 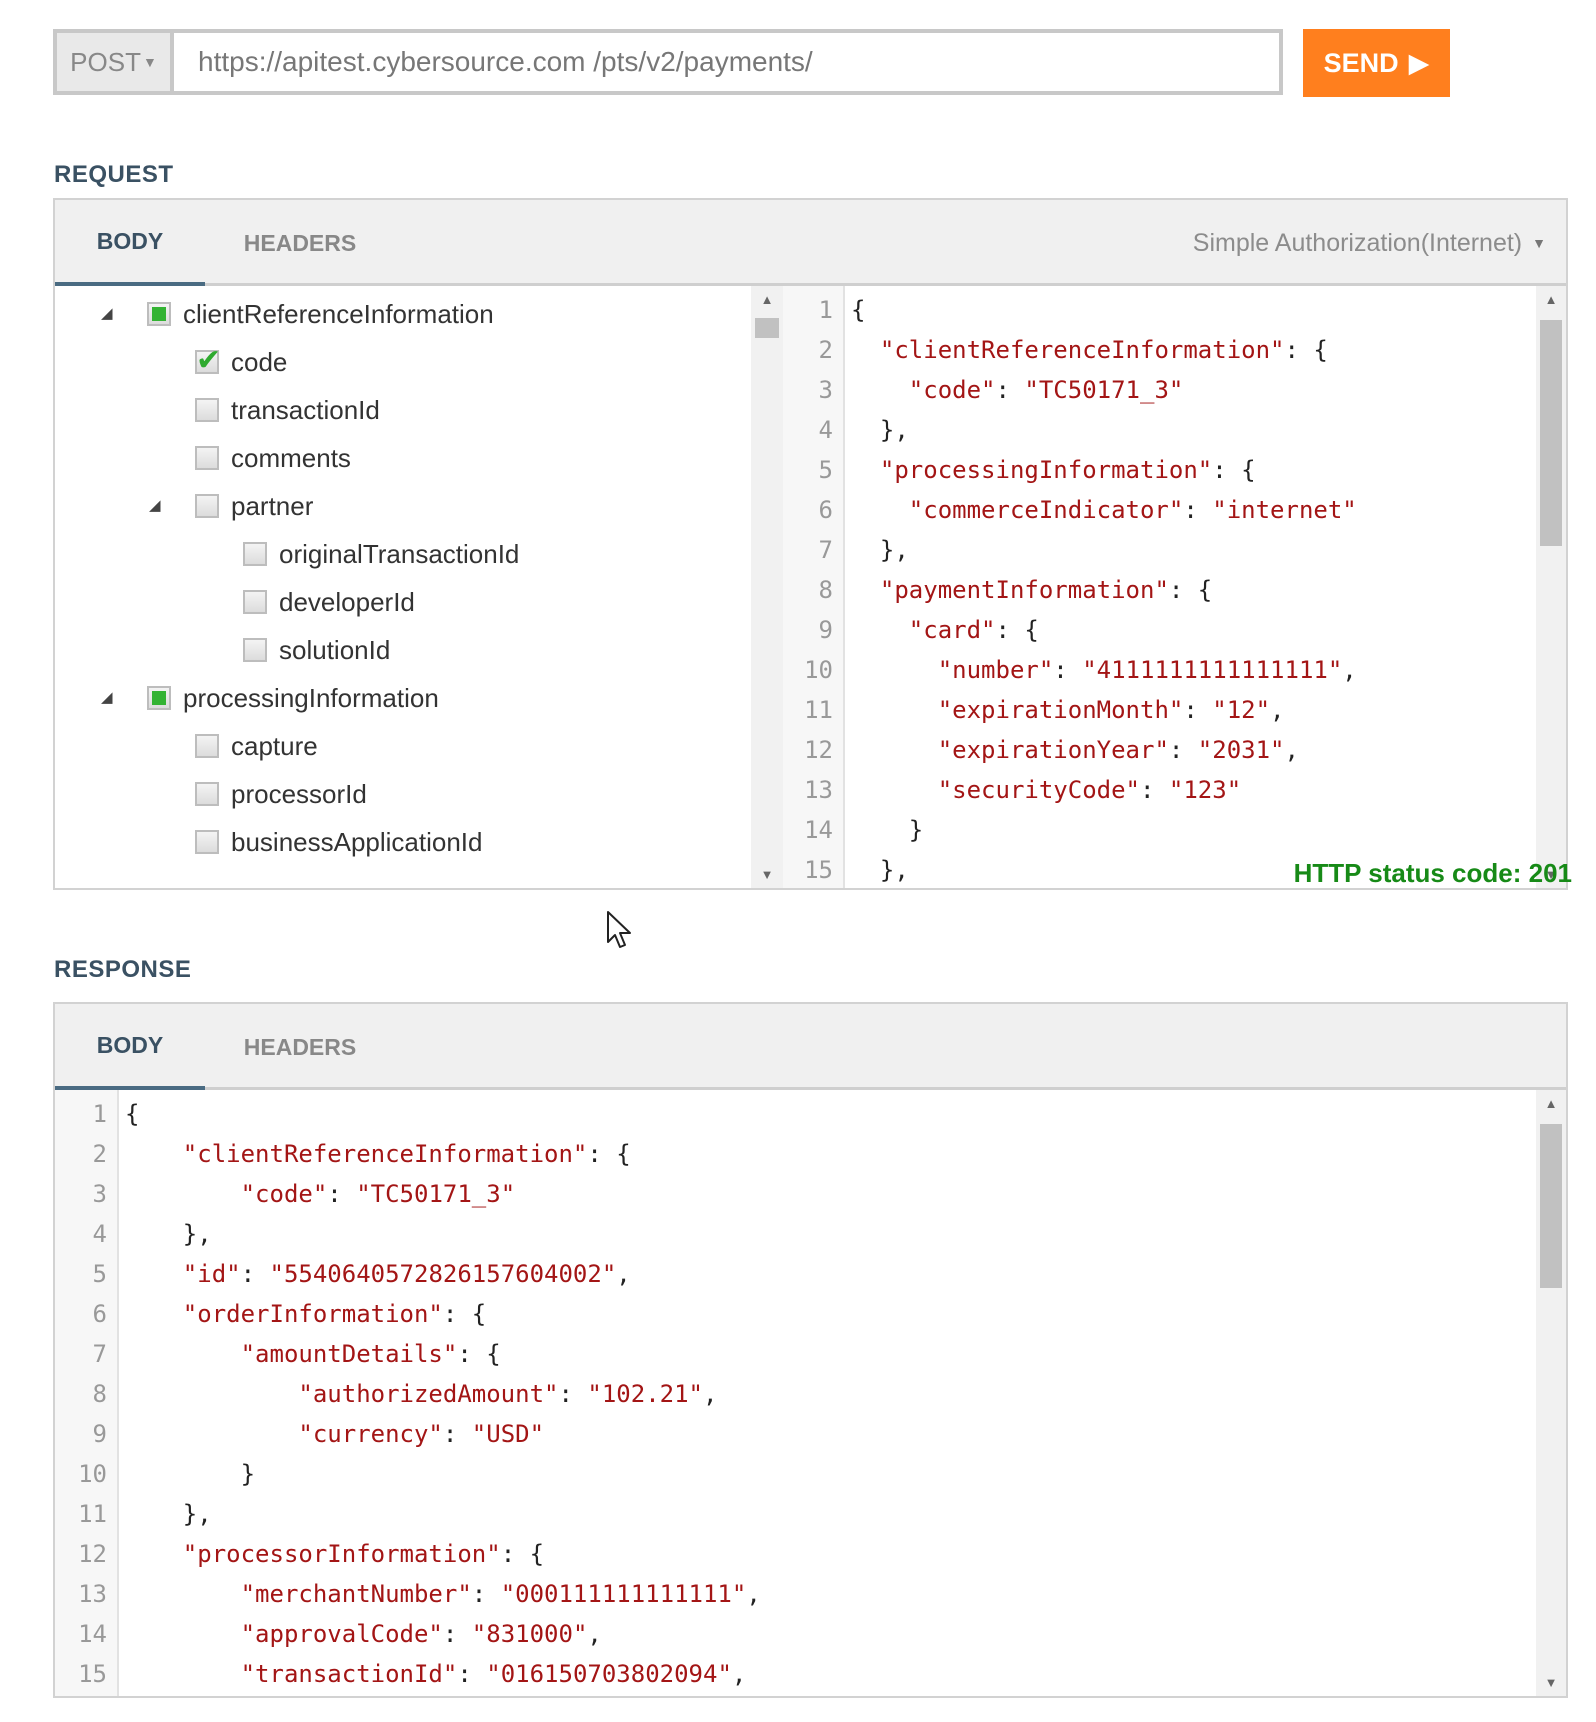 I want to click on tree-item-label: developerId, so click(x=347, y=601).